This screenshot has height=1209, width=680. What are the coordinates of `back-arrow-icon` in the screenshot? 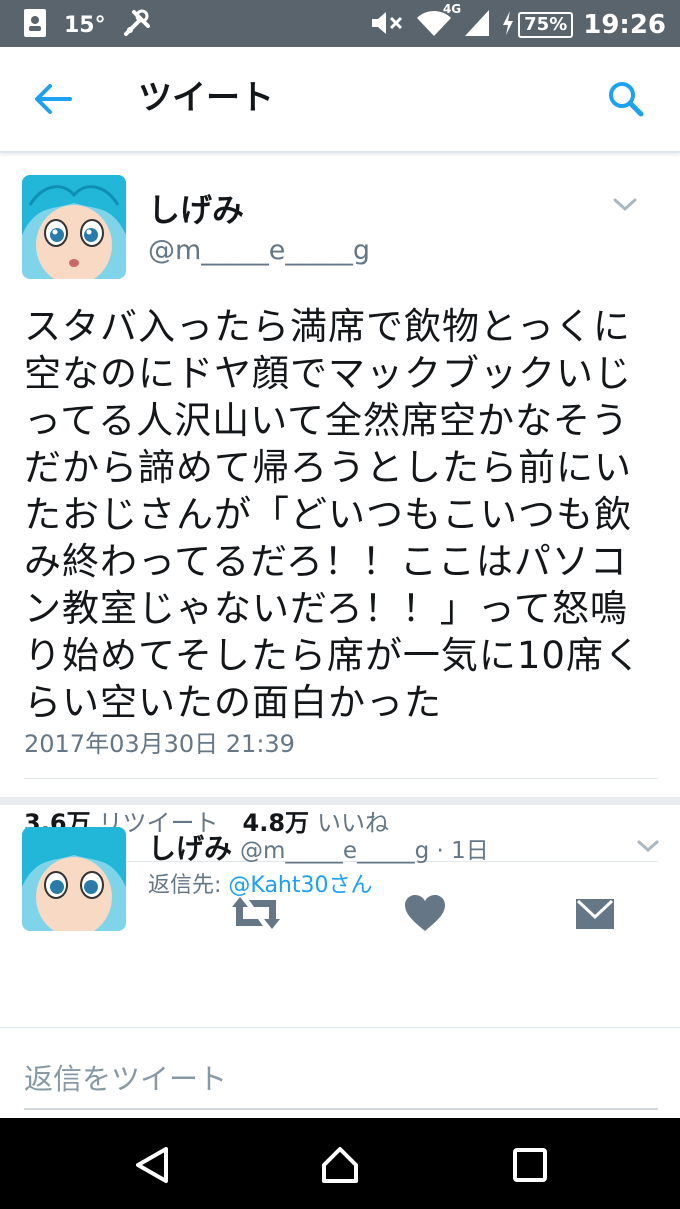 It's located at (53, 99).